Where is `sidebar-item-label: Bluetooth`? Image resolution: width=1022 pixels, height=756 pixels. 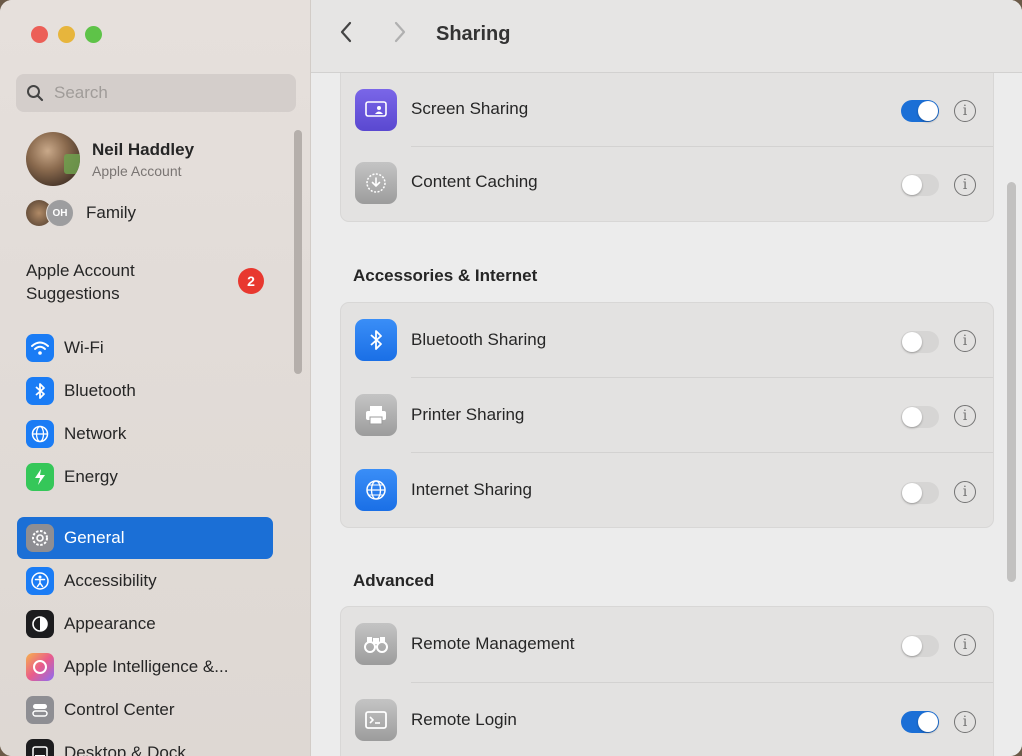 sidebar-item-label: Bluetooth is located at coordinates (100, 390).